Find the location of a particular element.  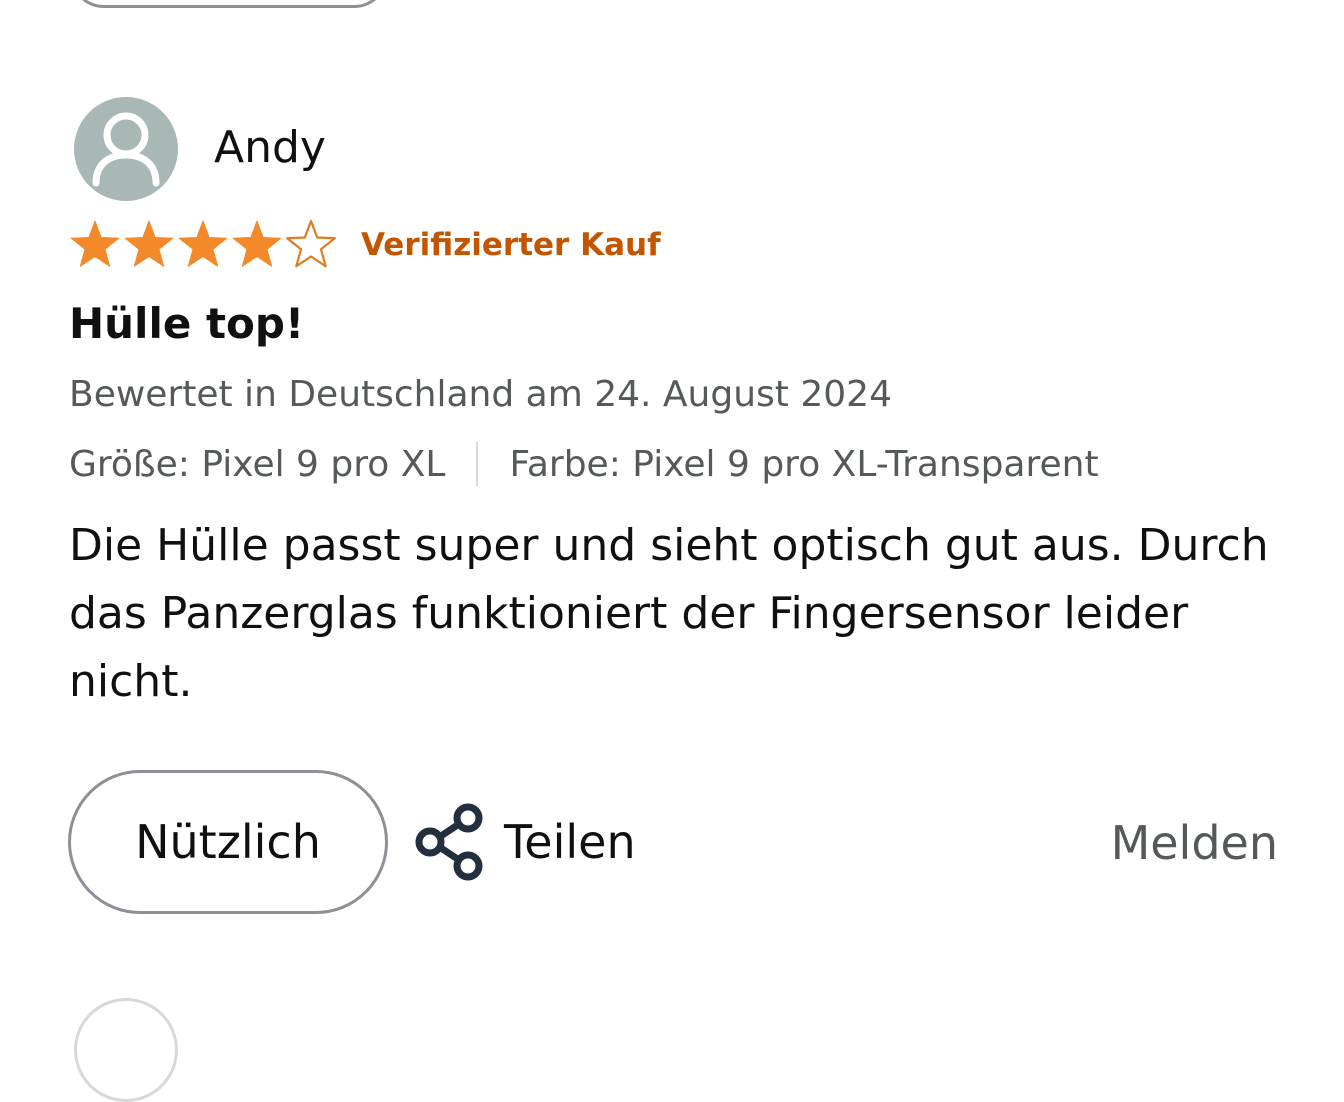

report-link: Melden is located at coordinates (1194, 843).